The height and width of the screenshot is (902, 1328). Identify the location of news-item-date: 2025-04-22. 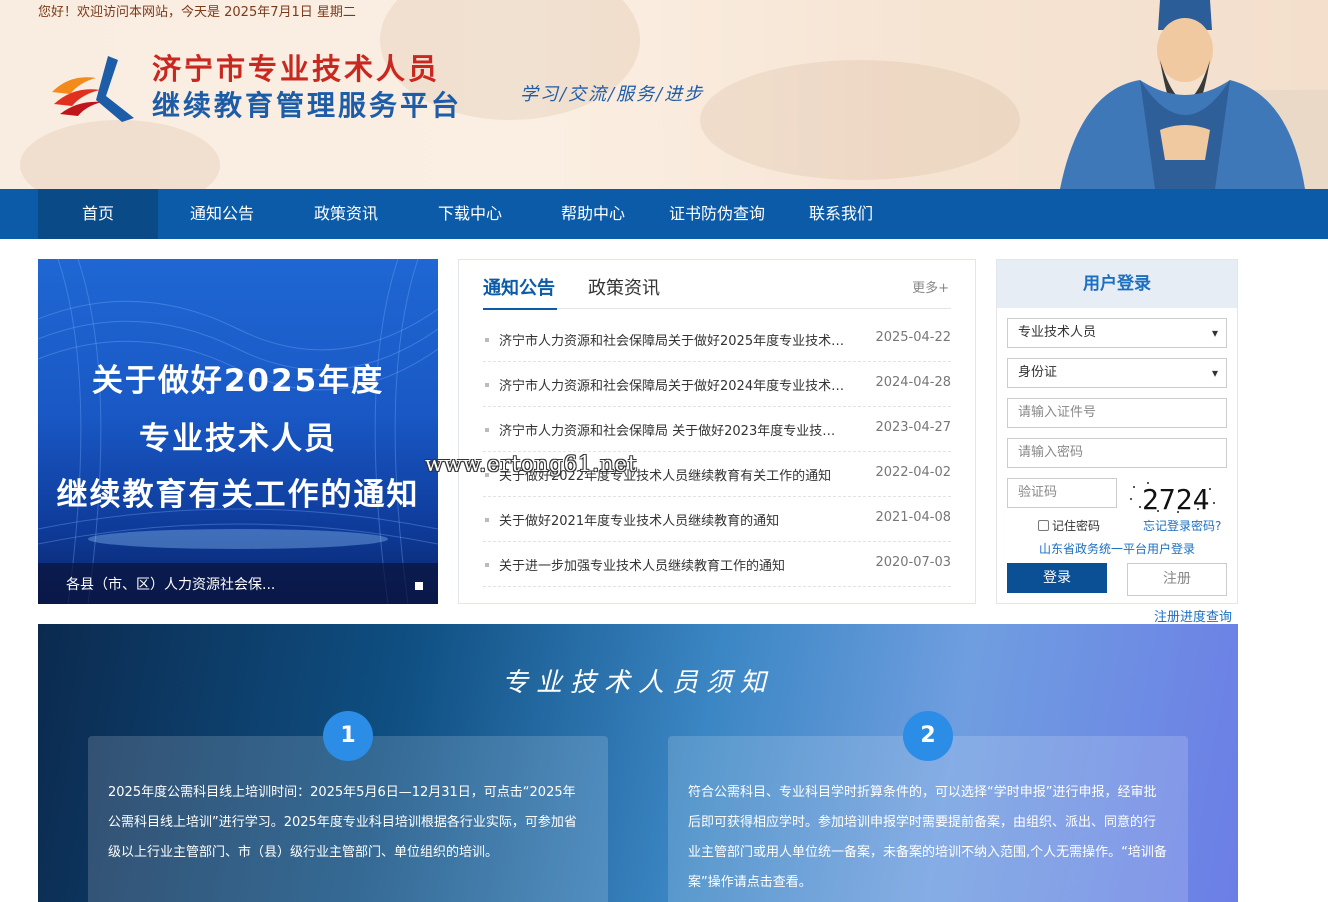
(913, 337).